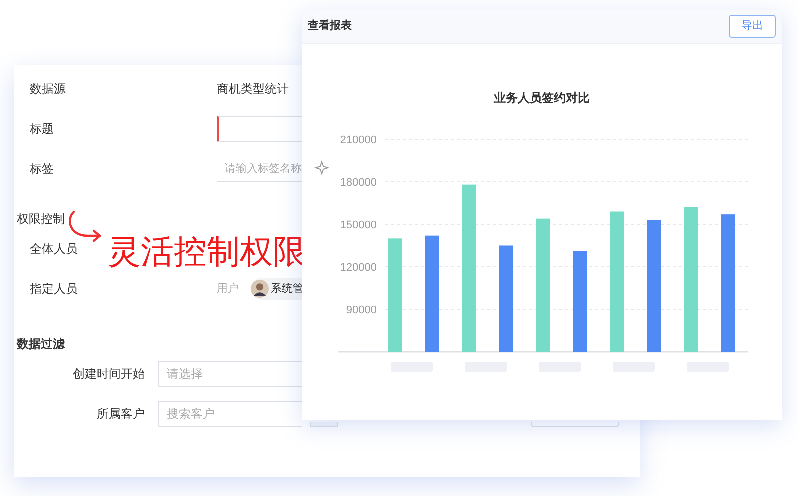 The width and height of the screenshot is (798, 496). Describe the element at coordinates (85, 227) in the screenshot. I see `curved-arrow-icon` at that location.